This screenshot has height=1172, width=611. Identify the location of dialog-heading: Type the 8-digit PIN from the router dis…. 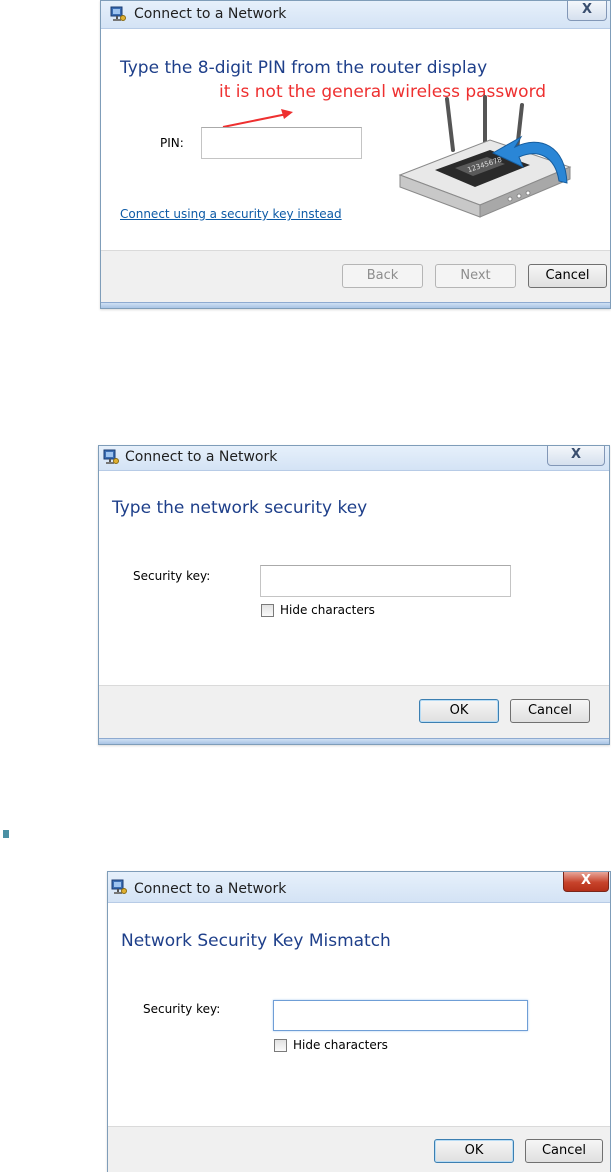
(304, 68).